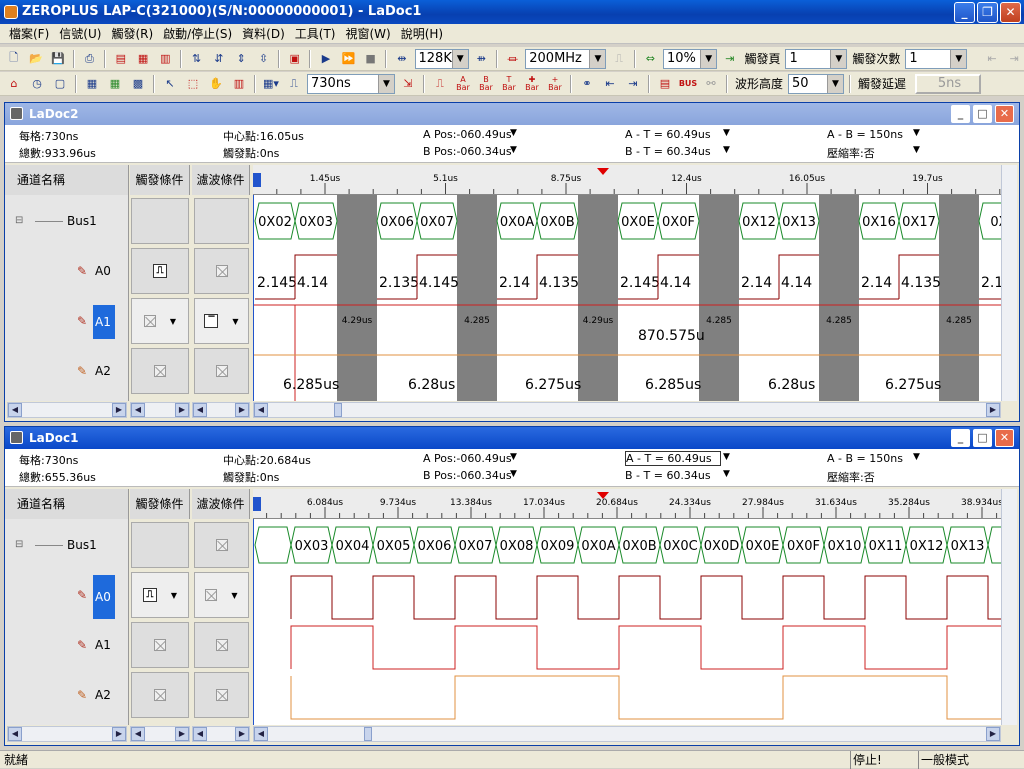 This screenshot has height=769, width=1024. Describe the element at coordinates (13, 59) in the screenshot. I see `new-file-icon: 🗋` at that location.